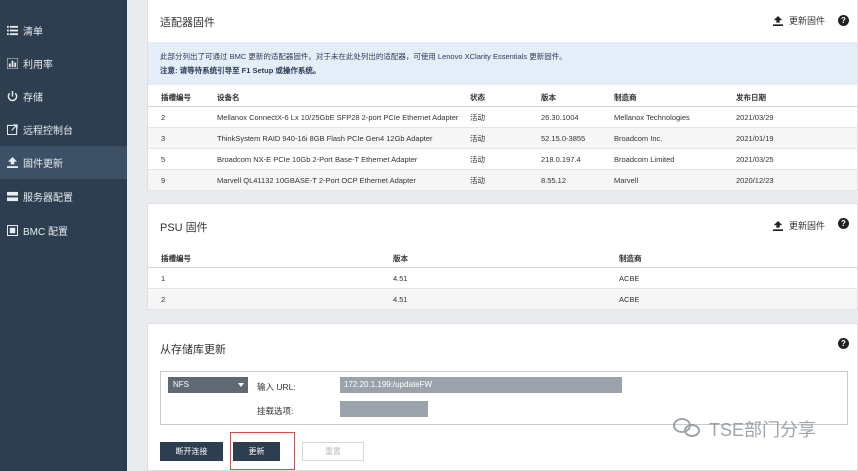  Describe the element at coordinates (63, 162) in the screenshot. I see `sidebar-item-firmware-update: 固件更新` at that location.